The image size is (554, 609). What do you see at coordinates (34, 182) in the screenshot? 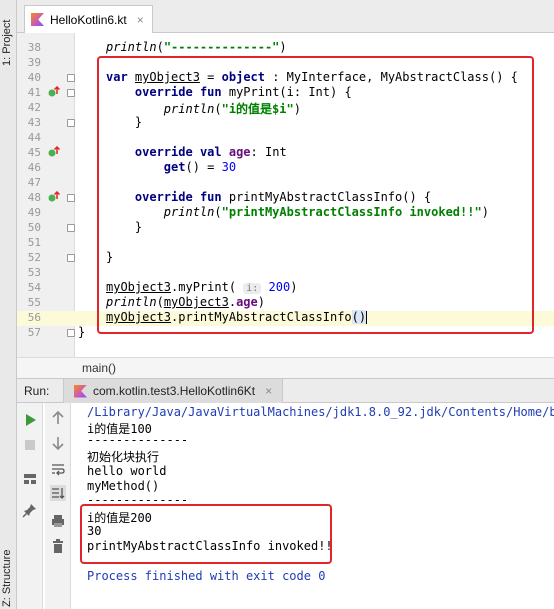
I see `line-number: 47` at bounding box center [34, 182].